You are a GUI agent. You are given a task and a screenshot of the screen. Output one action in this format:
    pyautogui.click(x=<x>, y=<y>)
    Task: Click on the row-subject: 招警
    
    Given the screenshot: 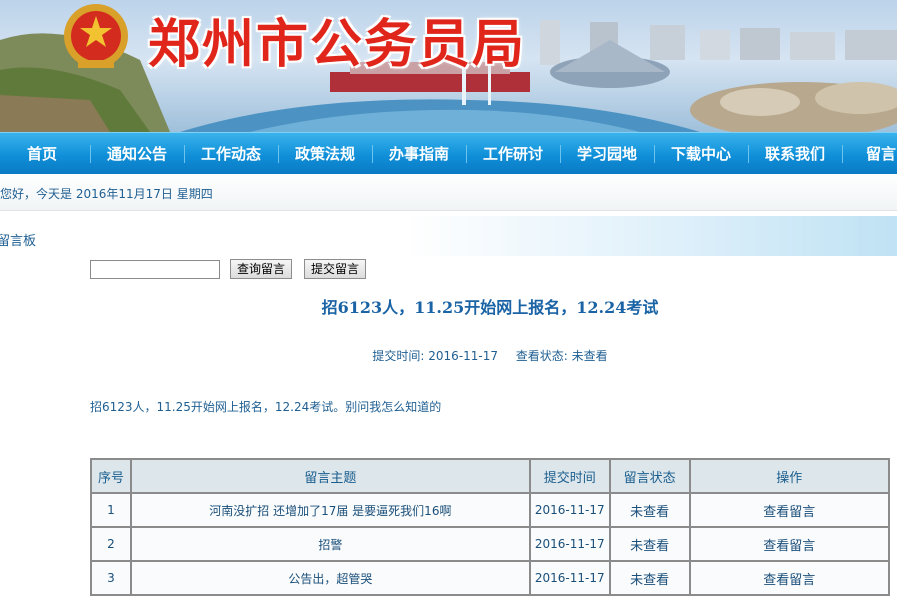 What is the action you would take?
    pyautogui.click(x=330, y=544)
    